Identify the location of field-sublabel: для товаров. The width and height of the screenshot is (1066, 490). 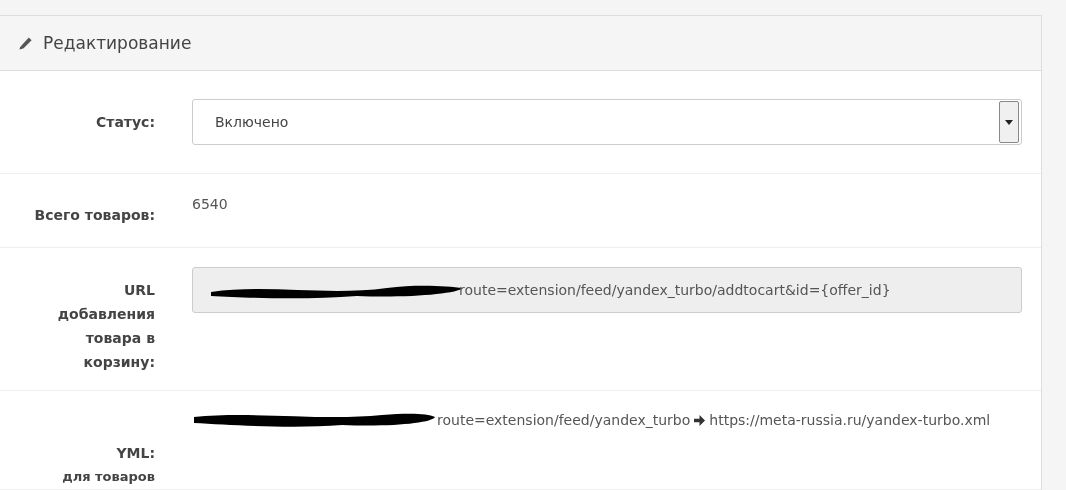
(108, 477).